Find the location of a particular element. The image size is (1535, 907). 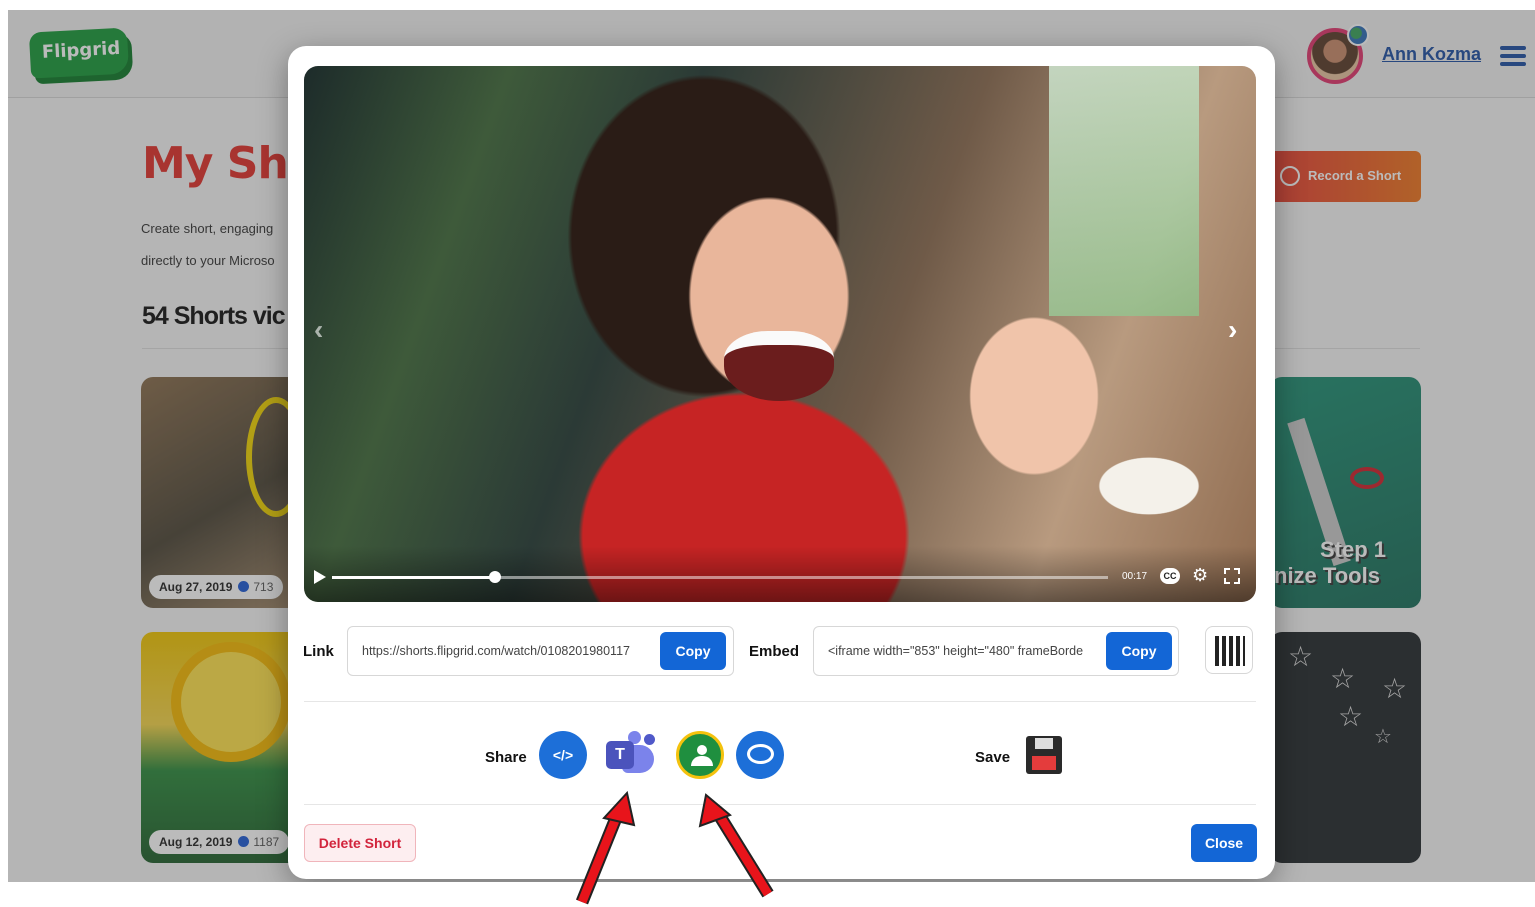

annotation-arrow-teams is located at coordinates (605, 847).